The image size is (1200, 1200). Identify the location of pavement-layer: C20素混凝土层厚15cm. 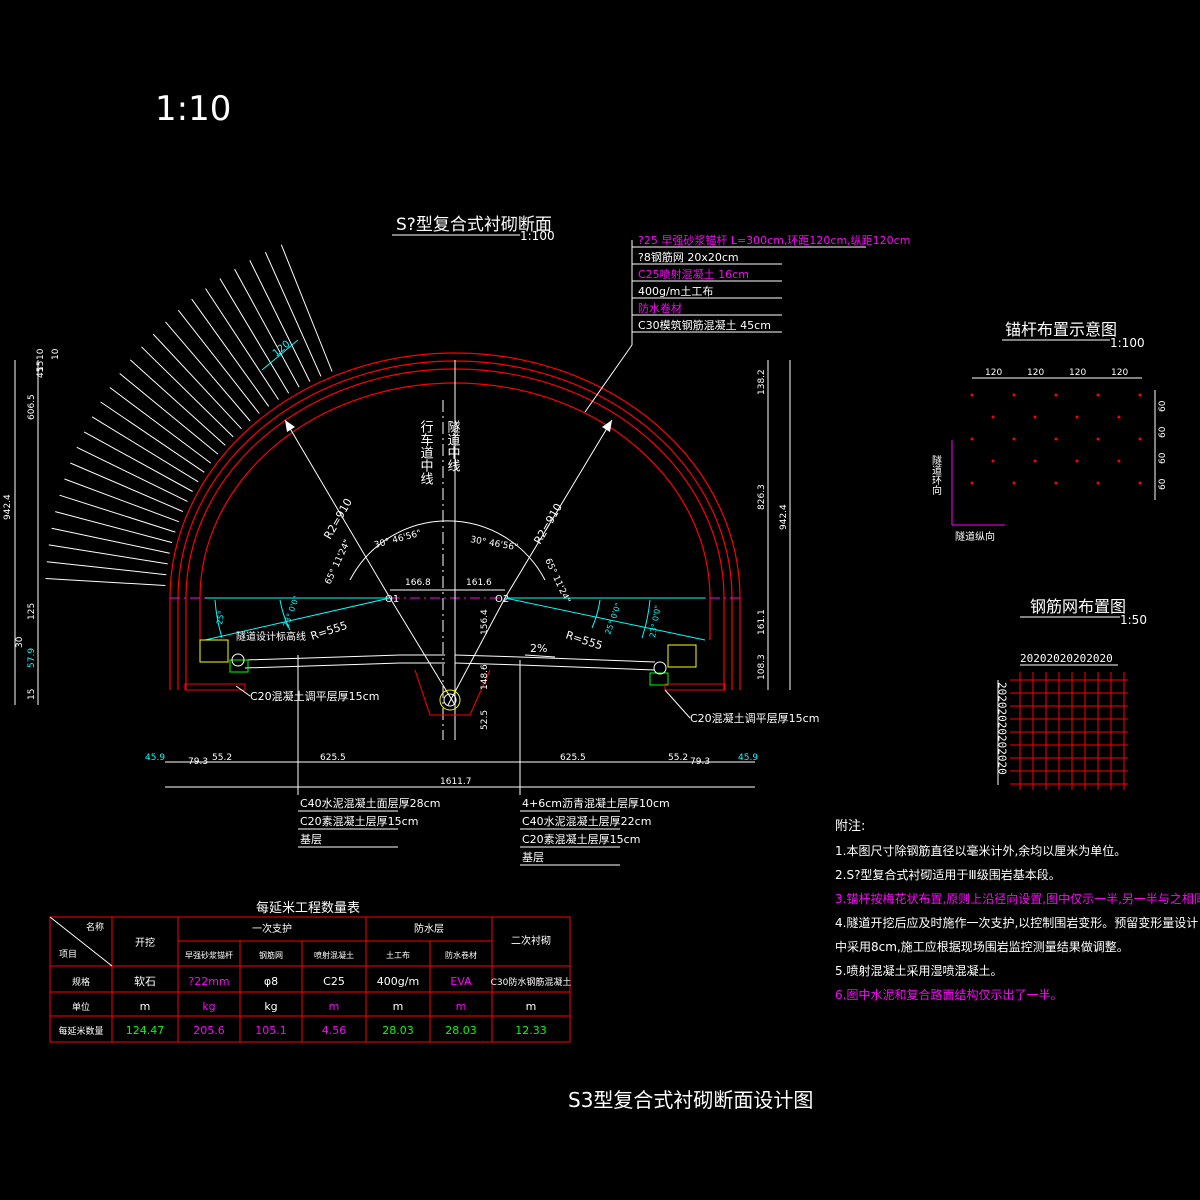
(581, 839).